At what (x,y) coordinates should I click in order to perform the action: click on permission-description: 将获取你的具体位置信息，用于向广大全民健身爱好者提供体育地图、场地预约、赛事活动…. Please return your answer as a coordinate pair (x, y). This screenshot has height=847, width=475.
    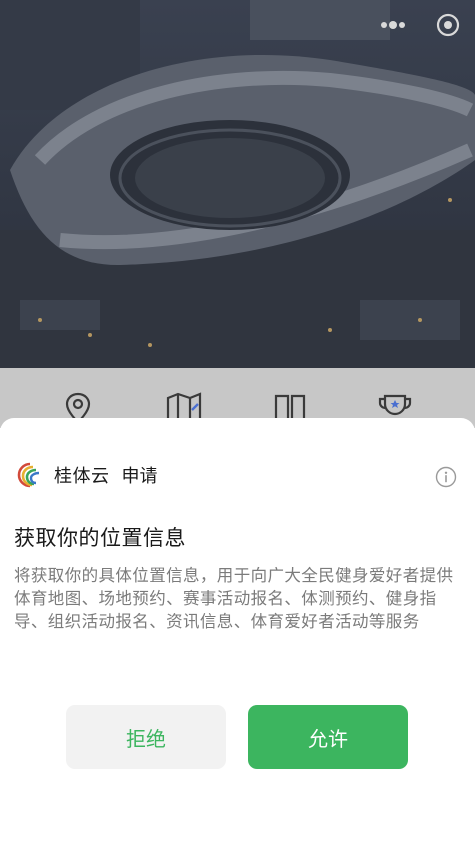
    Looking at the image, I should click on (234, 598).